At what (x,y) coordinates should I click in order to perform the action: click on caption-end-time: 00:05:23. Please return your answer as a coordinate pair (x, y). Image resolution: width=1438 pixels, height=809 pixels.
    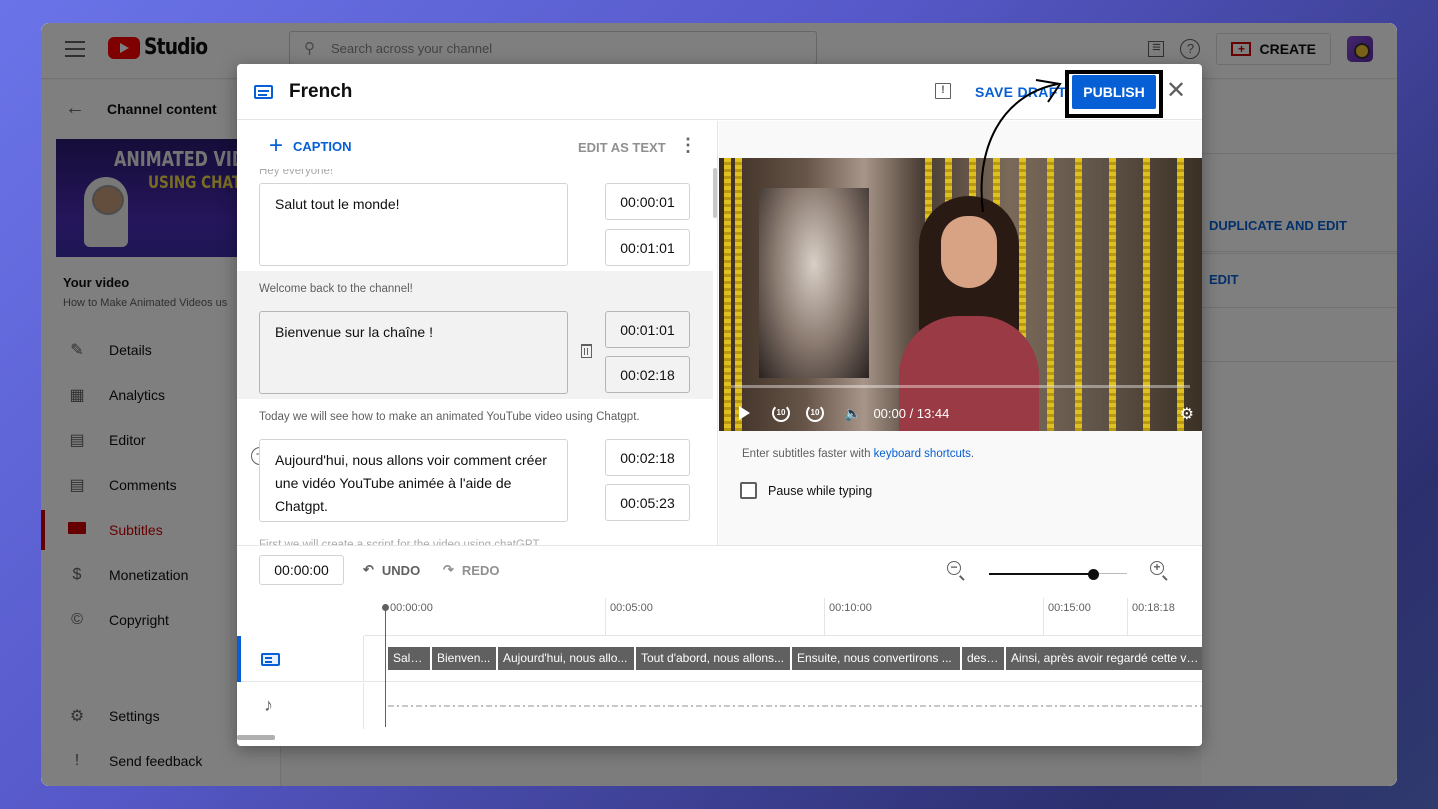
    Looking at the image, I should click on (647, 502).